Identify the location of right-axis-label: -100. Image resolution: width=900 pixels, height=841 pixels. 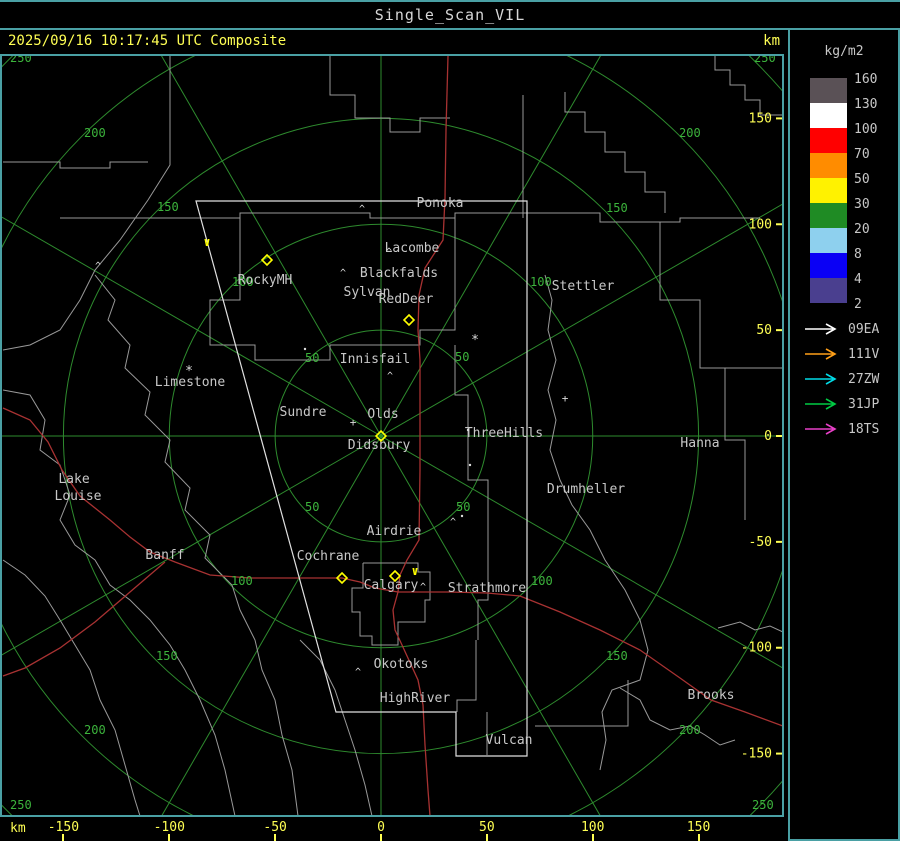
(756, 648).